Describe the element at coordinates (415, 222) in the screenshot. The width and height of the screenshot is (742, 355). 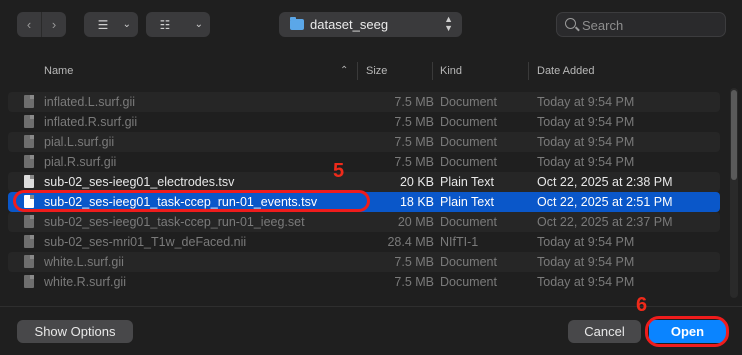
I see `file-size: 20 MB` at that location.